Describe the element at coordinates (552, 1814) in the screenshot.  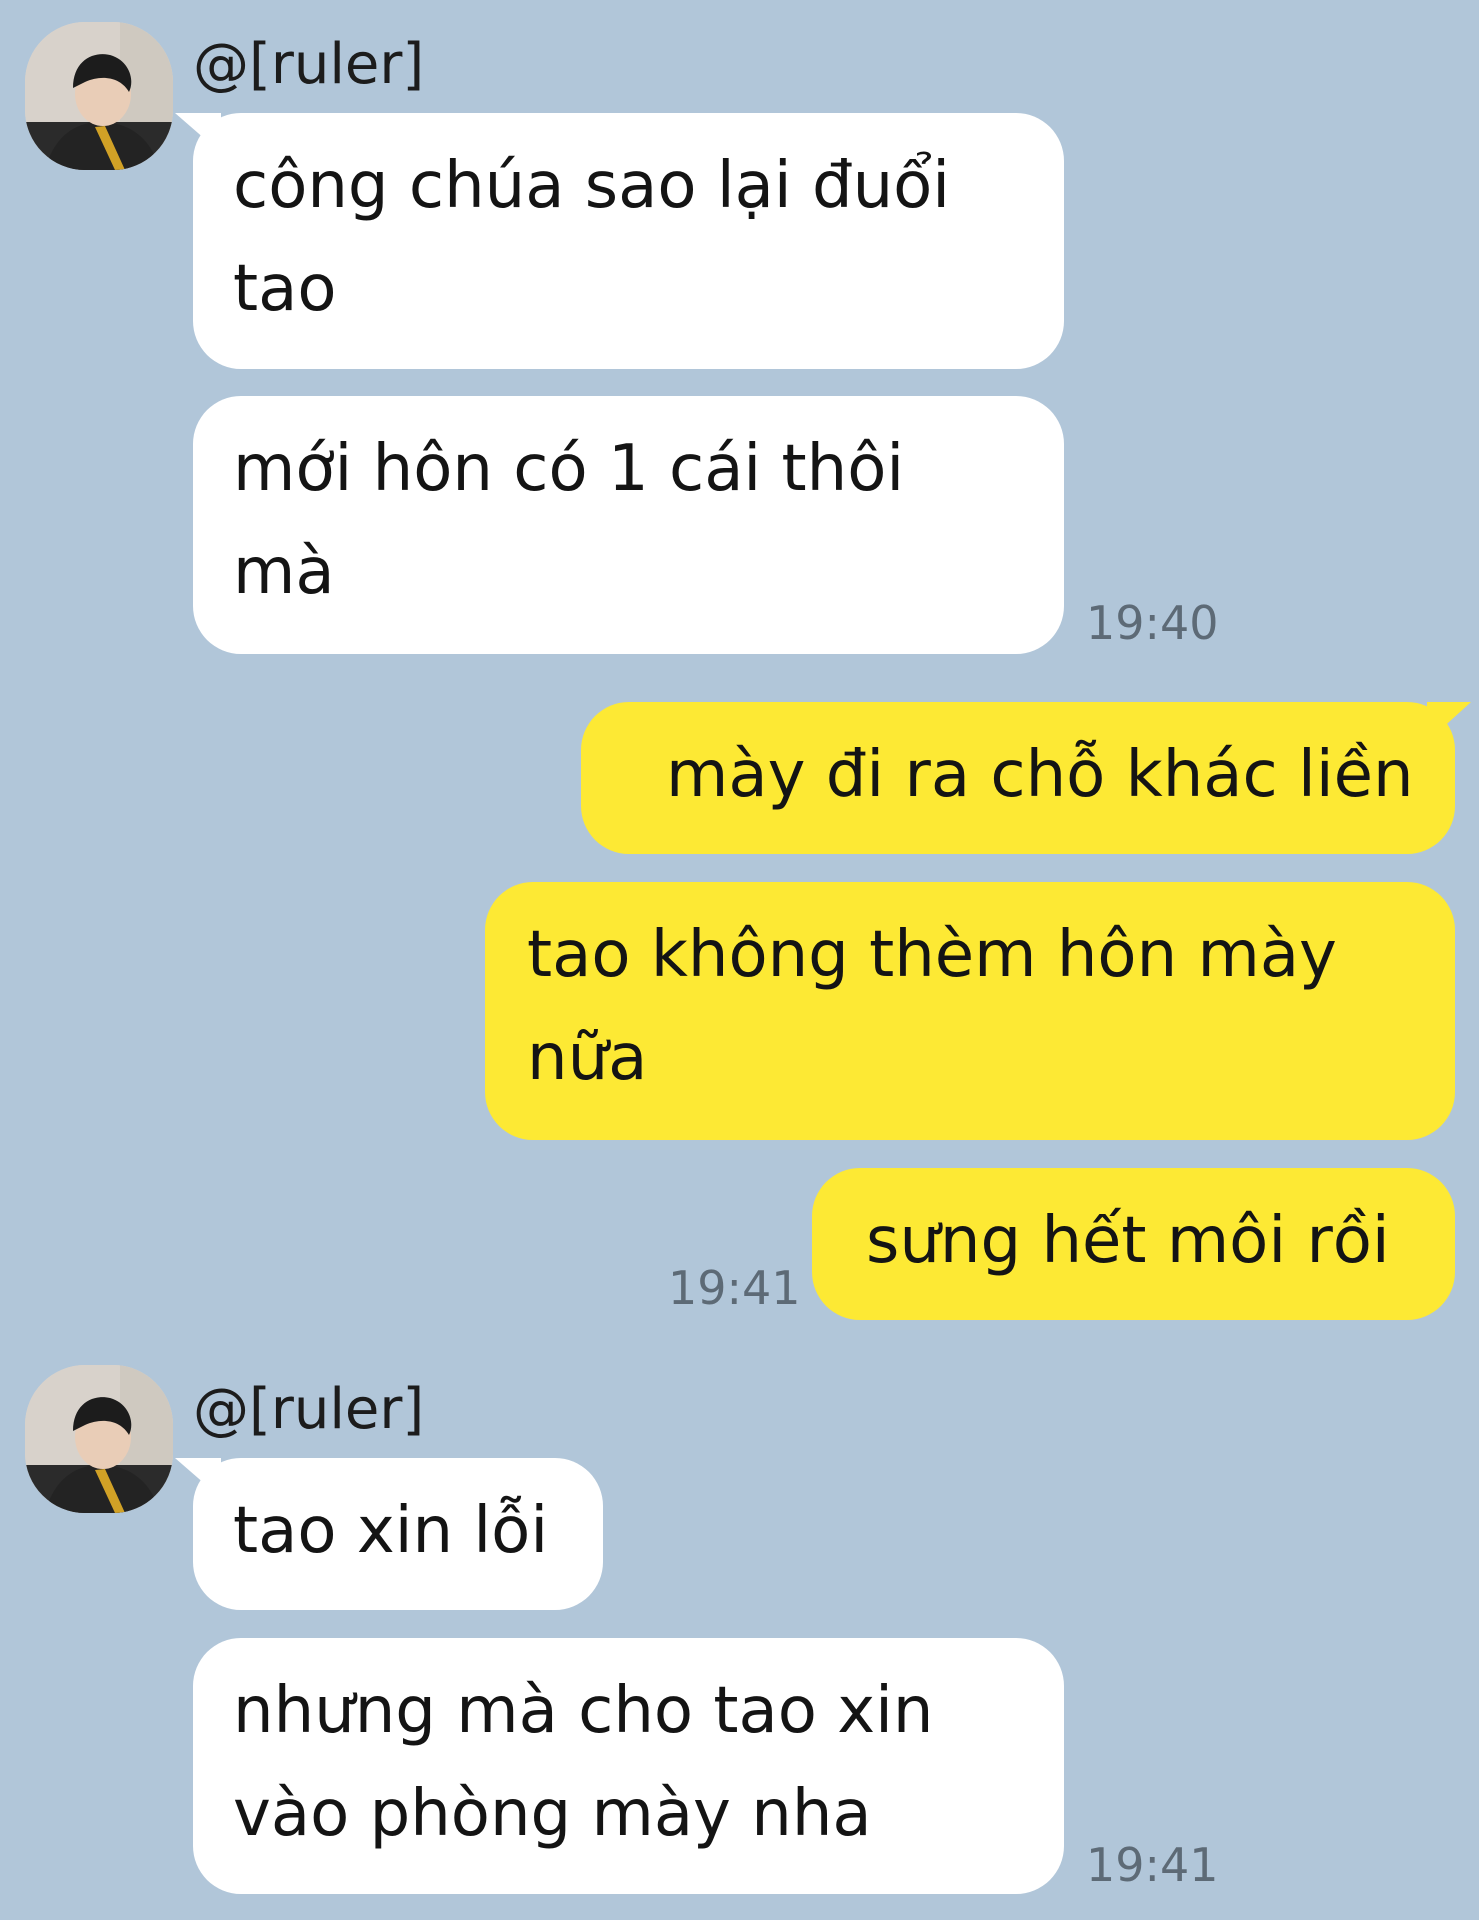
I see `message-text: vào phòng mày nha` at that location.